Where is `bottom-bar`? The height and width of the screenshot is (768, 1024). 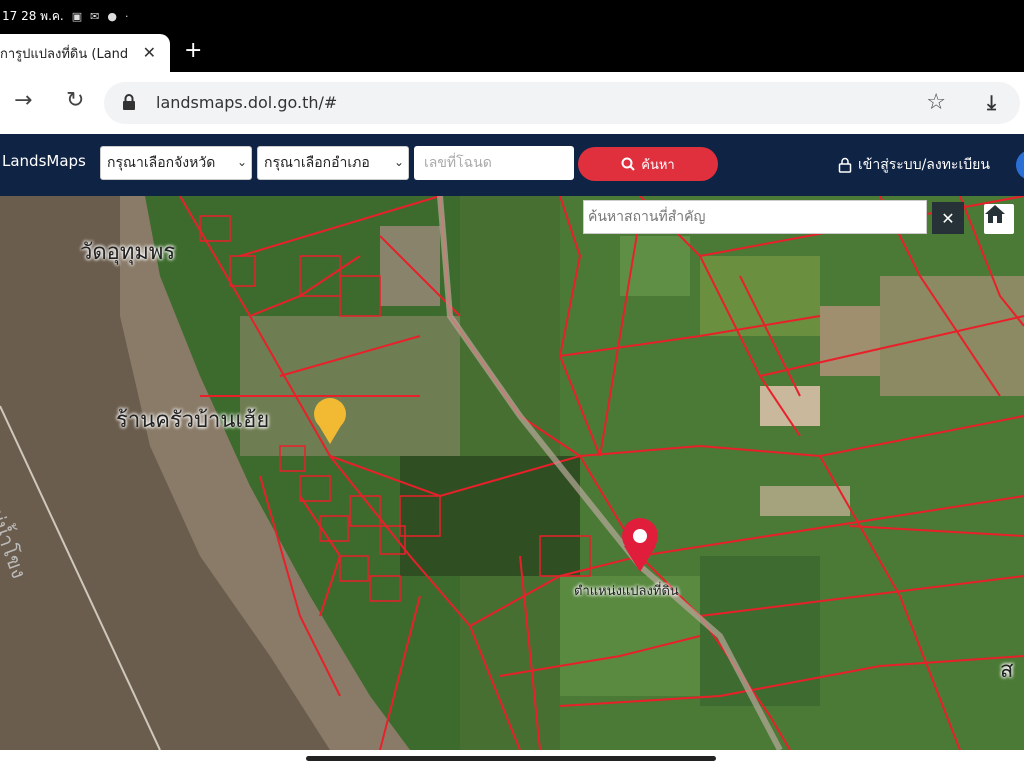
bottom-bar is located at coordinates (512, 759).